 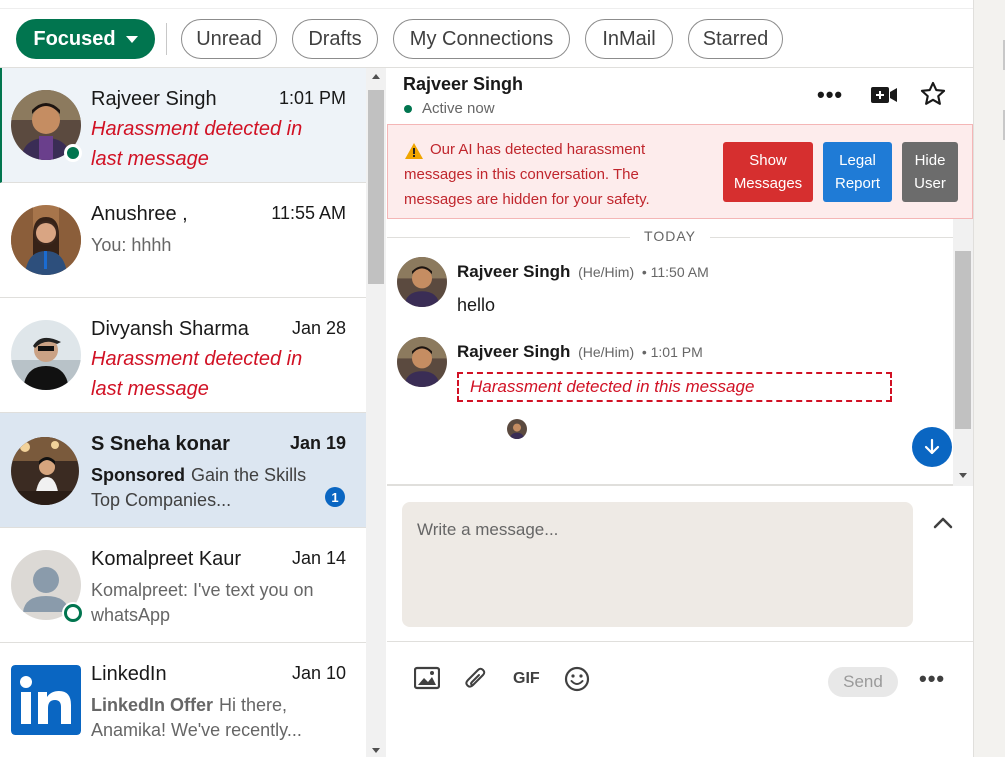 I want to click on legal-report-button: Legal Report, so click(x=857, y=172).